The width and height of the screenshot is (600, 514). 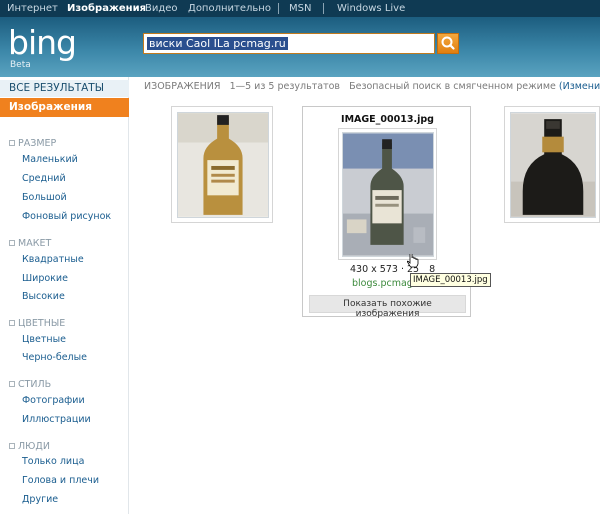 What do you see at coordinates (64, 88) in the screenshot?
I see `all-results-link: ВСЕ РЕЗУЛЬТАТЫ` at bounding box center [64, 88].